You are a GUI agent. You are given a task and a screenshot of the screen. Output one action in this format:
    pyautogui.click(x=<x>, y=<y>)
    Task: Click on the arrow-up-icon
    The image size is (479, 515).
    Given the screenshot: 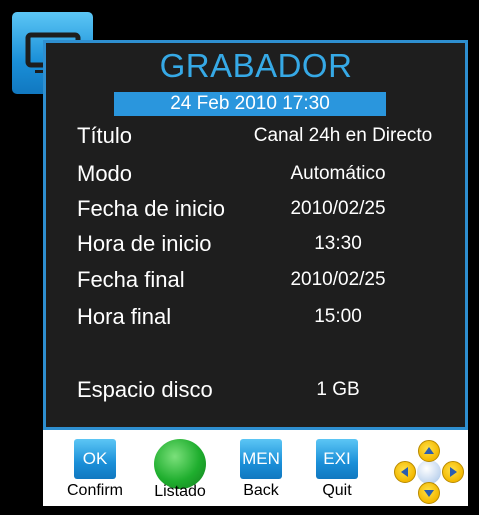 What is the action you would take?
    pyautogui.click(x=429, y=451)
    